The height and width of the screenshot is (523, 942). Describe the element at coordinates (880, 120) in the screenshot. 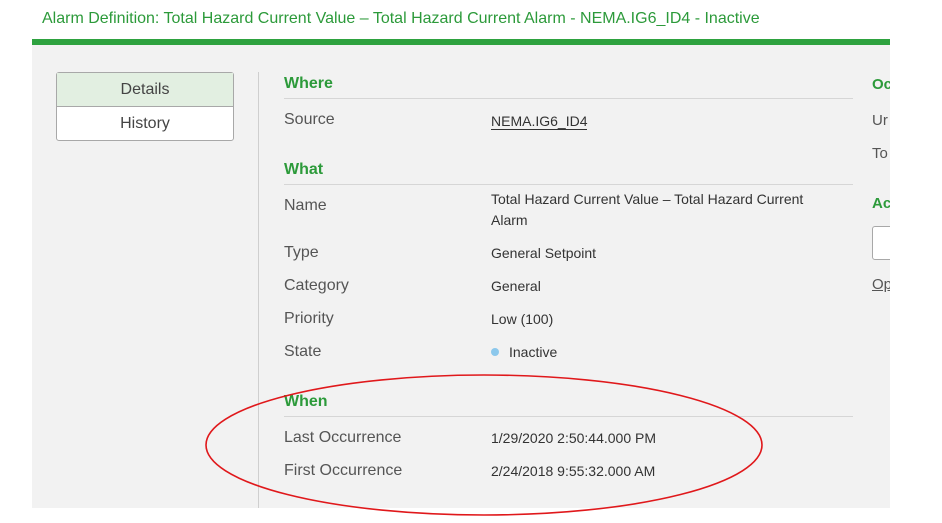

I see `right-row-1: Ur` at that location.